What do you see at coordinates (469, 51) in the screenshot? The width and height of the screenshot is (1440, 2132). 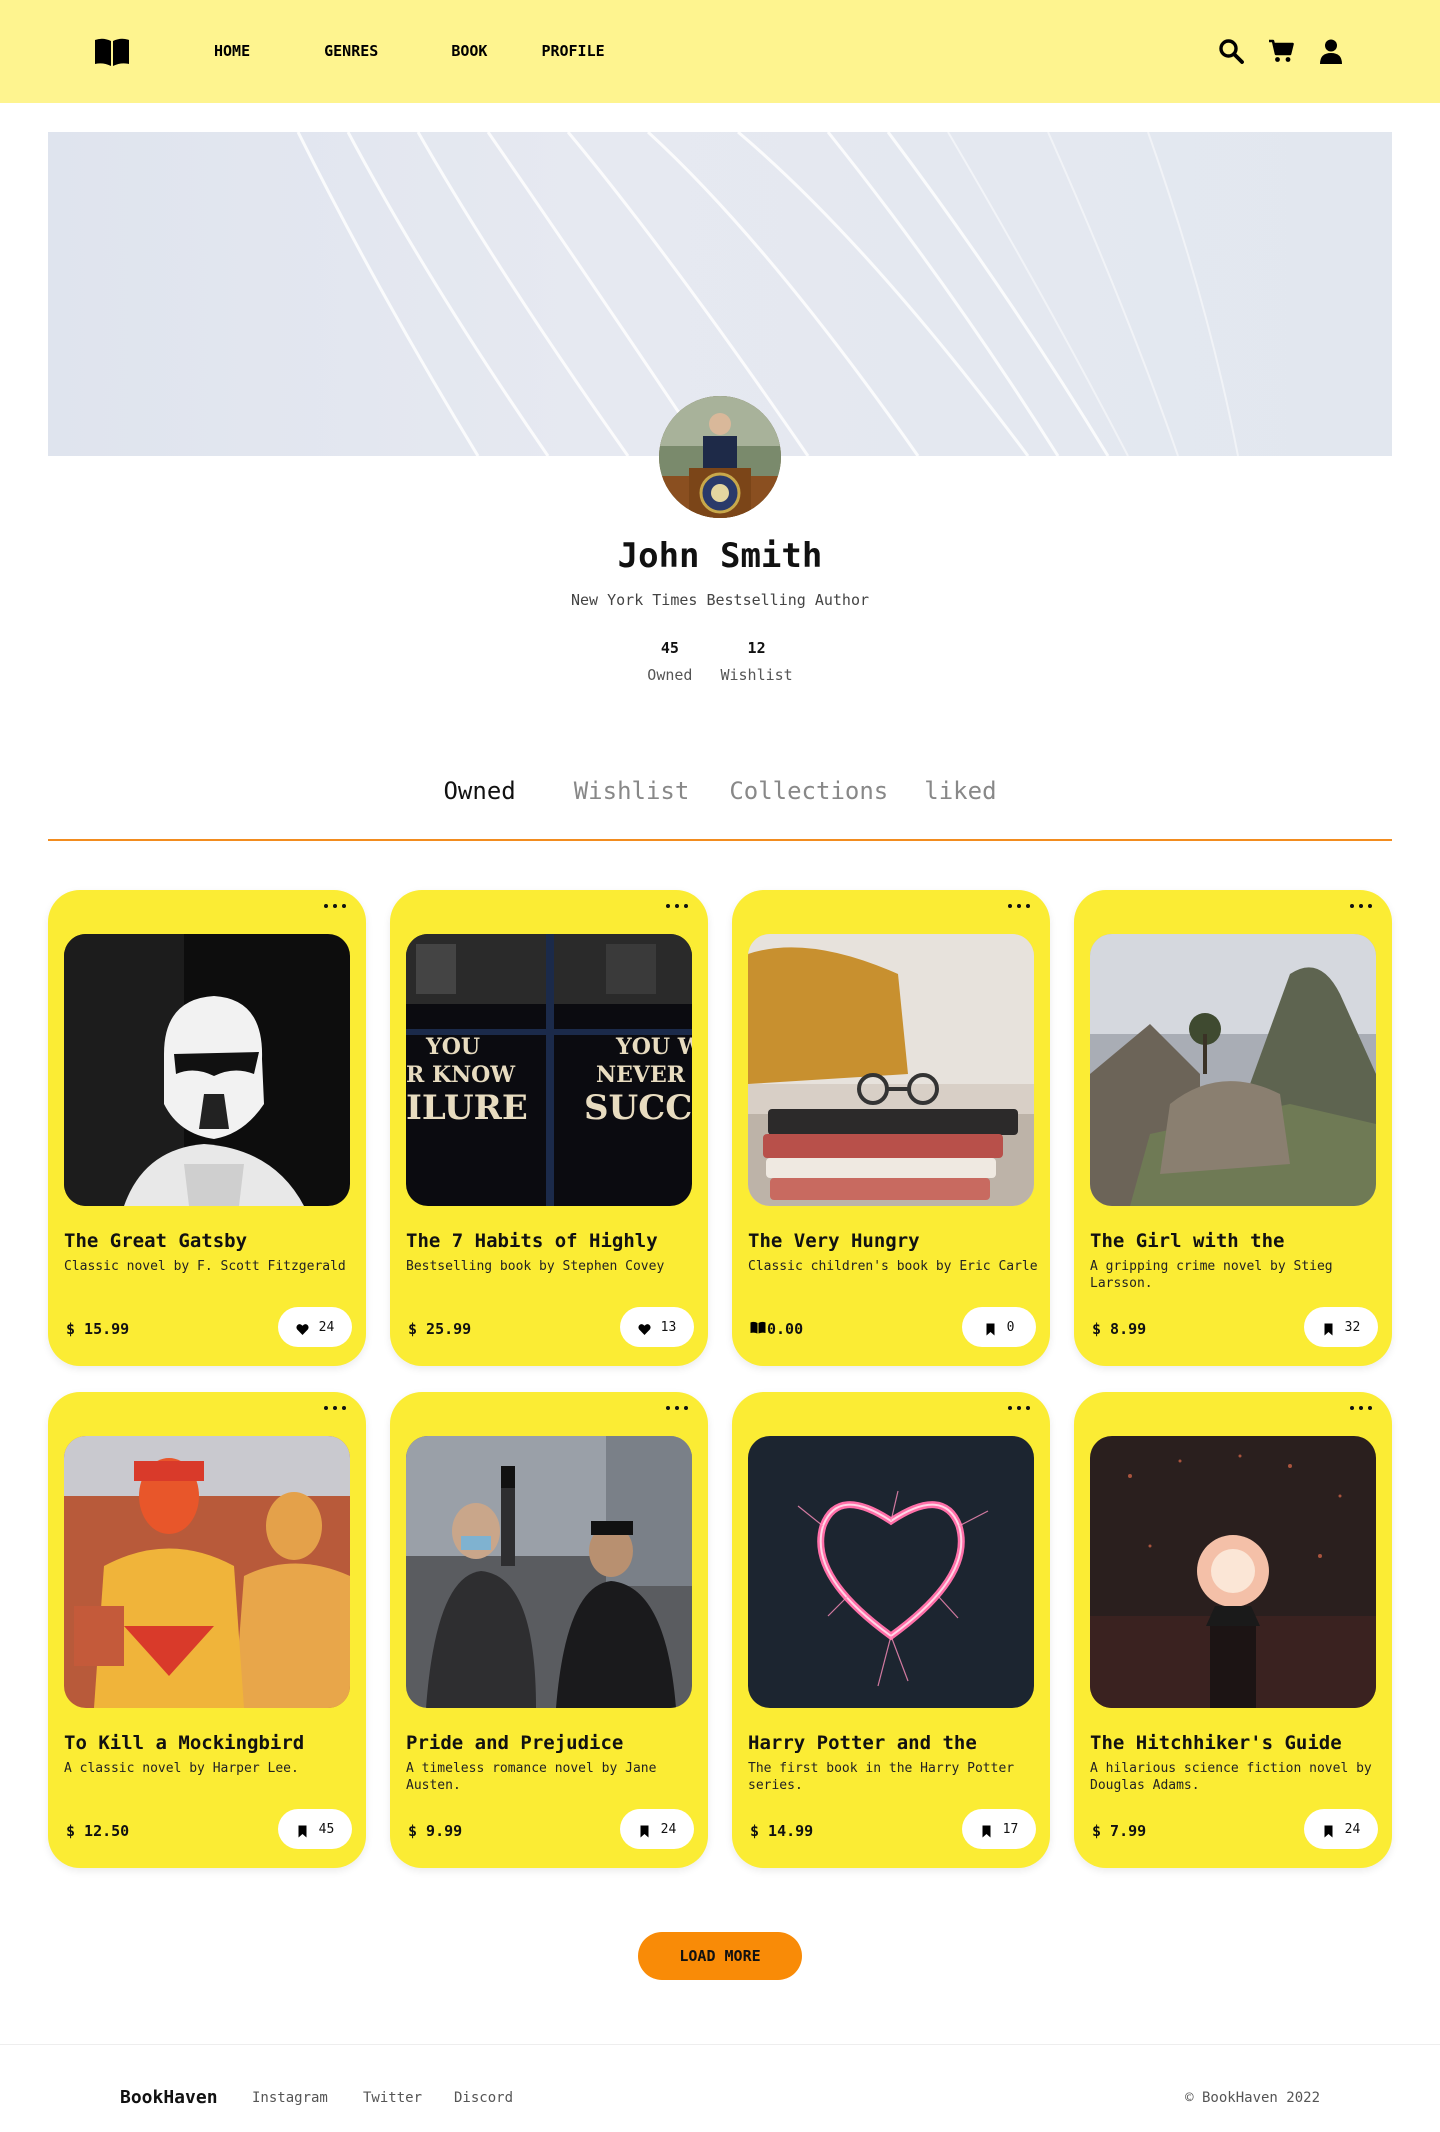 I see `nav-link-book: BOOK` at bounding box center [469, 51].